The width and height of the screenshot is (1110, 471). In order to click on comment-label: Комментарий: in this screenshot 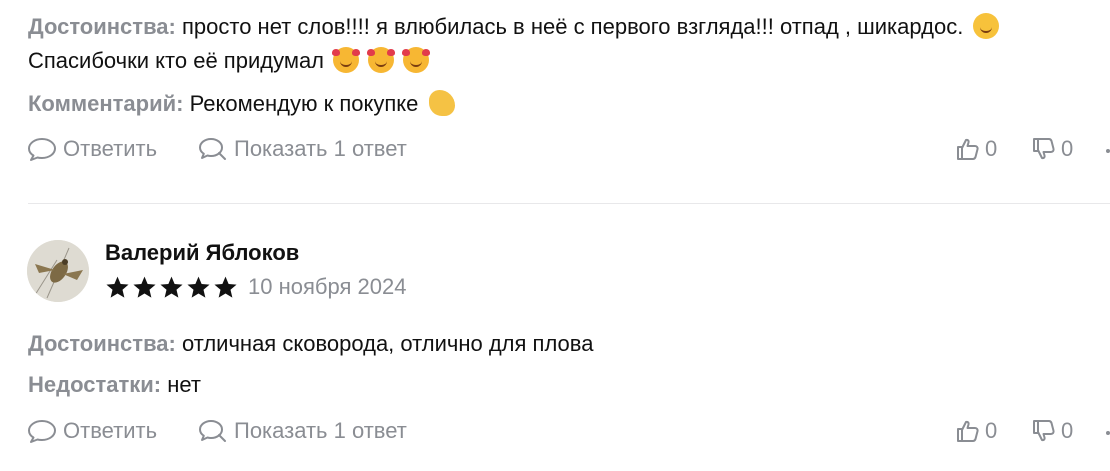, I will do `click(106, 103)`.